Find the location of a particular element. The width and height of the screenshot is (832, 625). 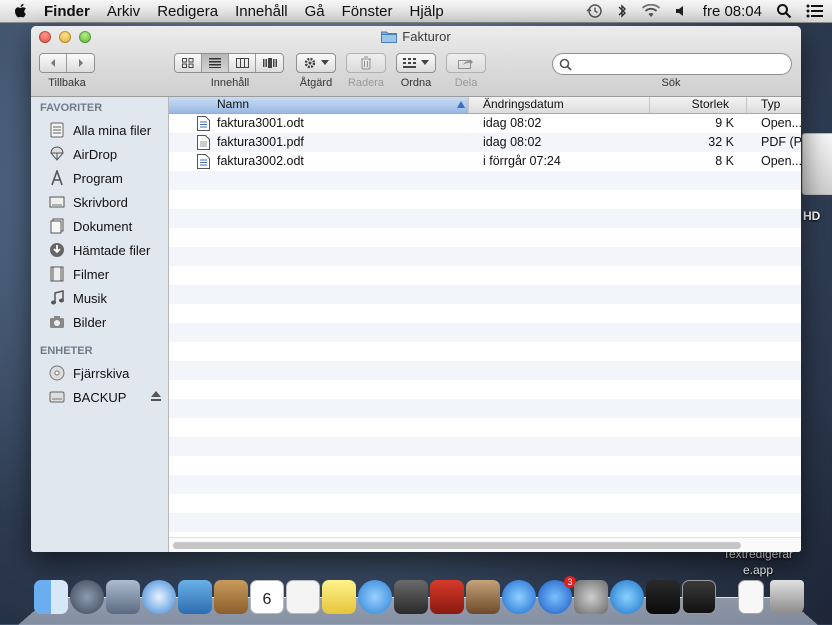

sidebar-item-desktop: Skrivbord is located at coordinates (99, 202).